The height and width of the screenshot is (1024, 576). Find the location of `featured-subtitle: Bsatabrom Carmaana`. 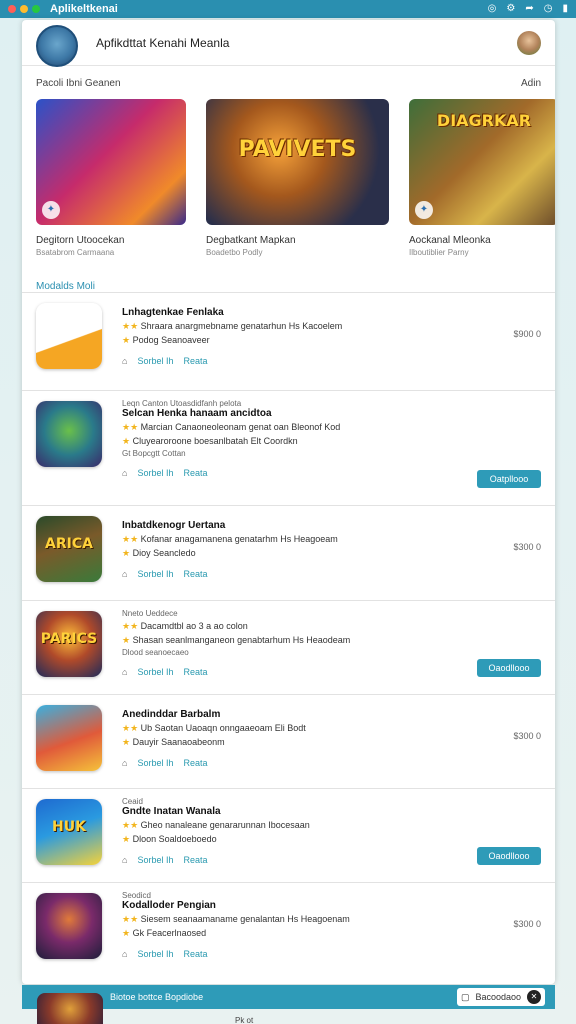

featured-subtitle: Bsatabrom Carmaana is located at coordinates (75, 252).